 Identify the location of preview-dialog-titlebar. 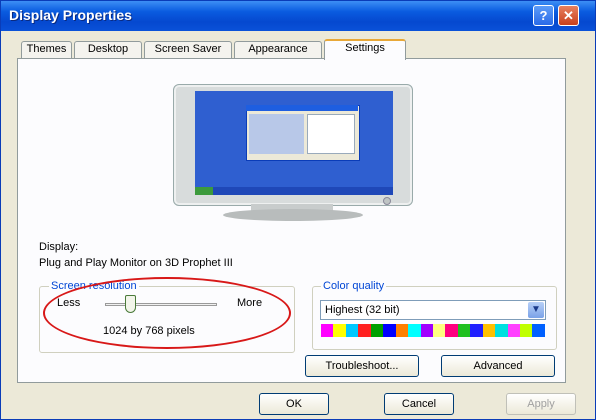
(302, 108).